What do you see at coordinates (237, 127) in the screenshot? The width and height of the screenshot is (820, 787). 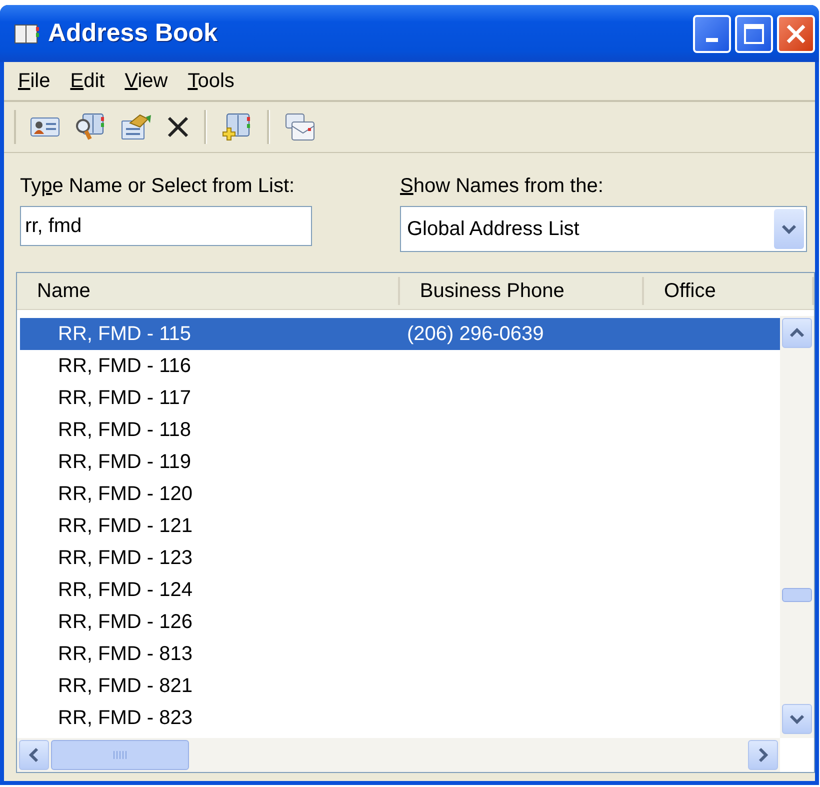 I see `add-to-address-book-icon` at bounding box center [237, 127].